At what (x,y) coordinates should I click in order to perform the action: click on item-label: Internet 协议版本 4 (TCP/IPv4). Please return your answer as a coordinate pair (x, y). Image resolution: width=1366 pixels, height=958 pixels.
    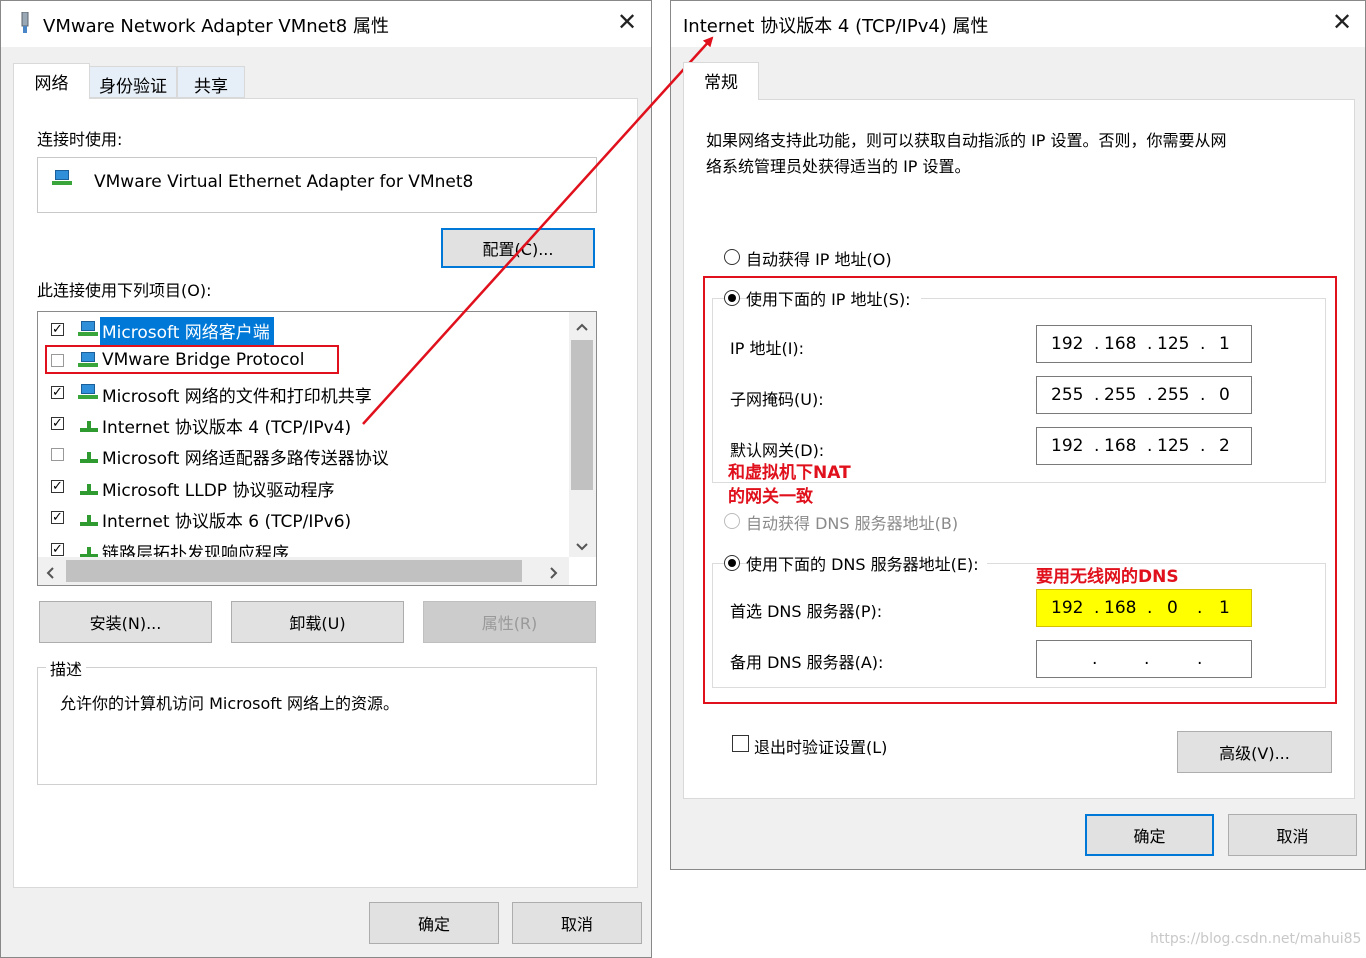
    Looking at the image, I should click on (227, 428).